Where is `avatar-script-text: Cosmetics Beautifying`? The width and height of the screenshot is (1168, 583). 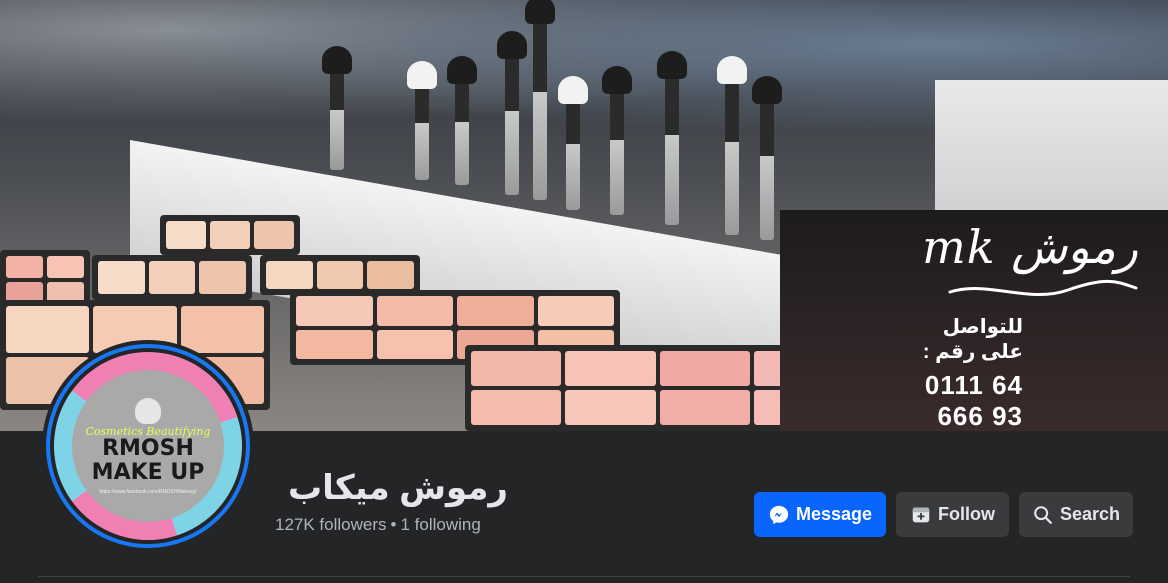 avatar-script-text: Cosmetics Beautifying is located at coordinates (148, 431).